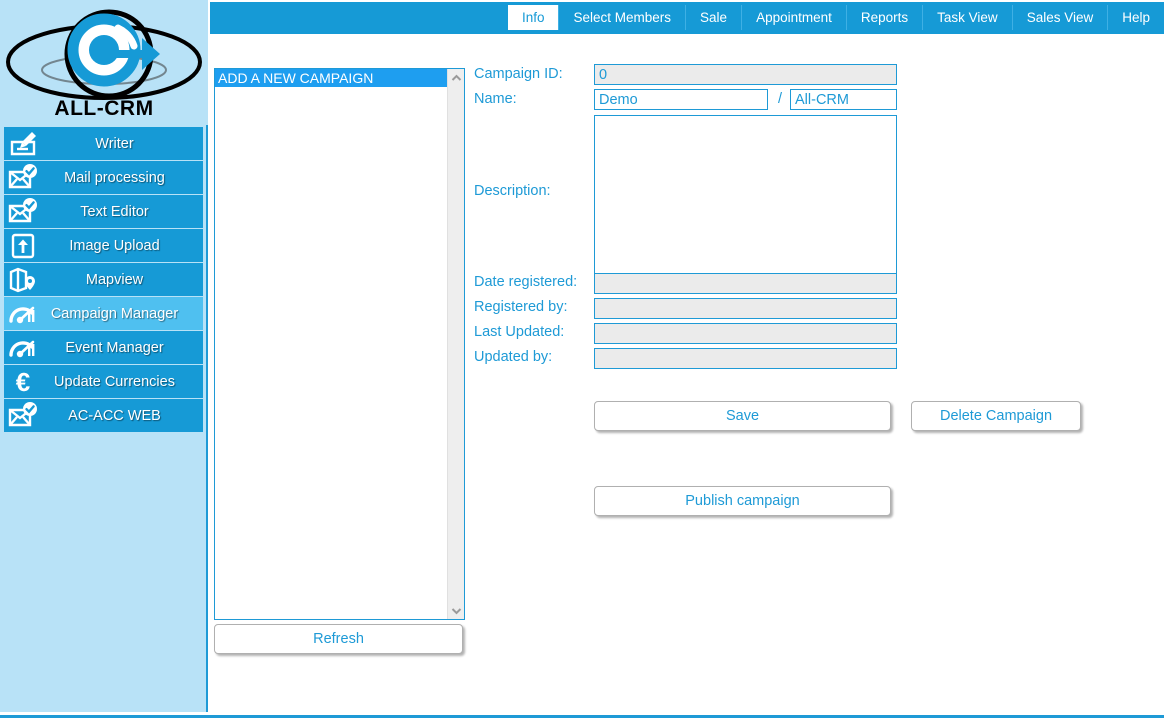 This screenshot has height=718, width=1164. I want to click on description-textarea, so click(745, 200).